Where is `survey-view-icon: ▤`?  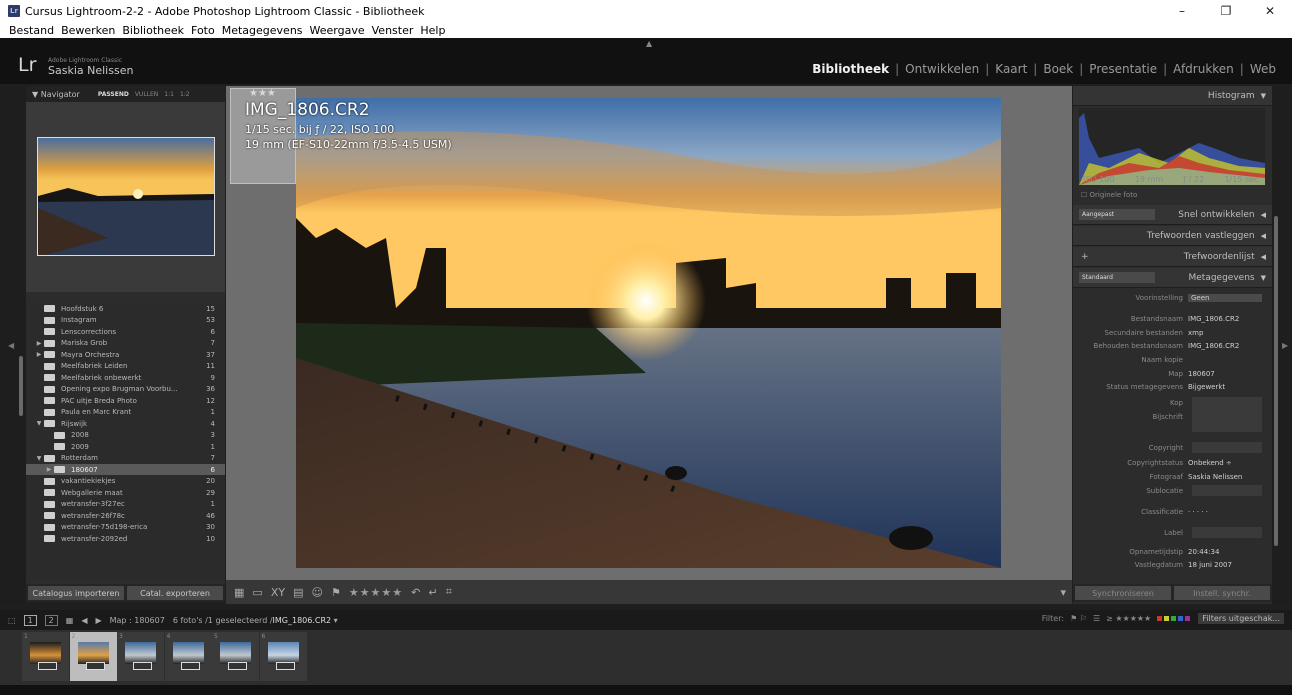 survey-view-icon: ▤ is located at coordinates (298, 592).